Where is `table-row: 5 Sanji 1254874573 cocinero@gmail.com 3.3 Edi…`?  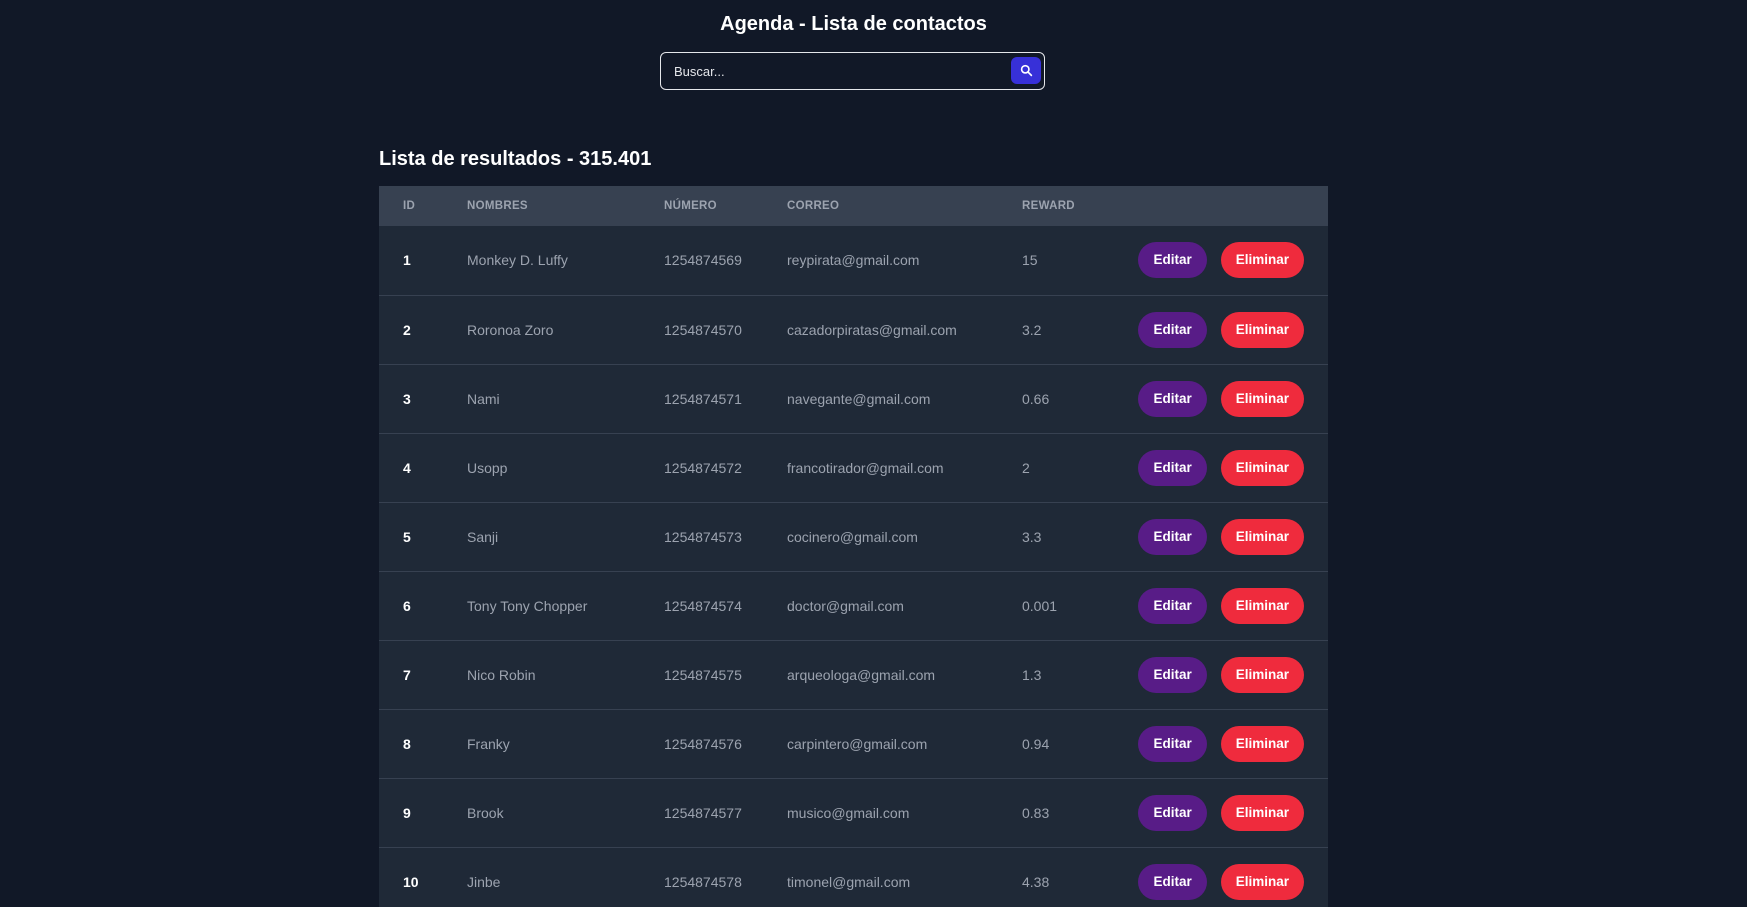
table-row: 5 Sanji 1254874573 cocinero@gmail.com 3.3 Edi… is located at coordinates (853, 536).